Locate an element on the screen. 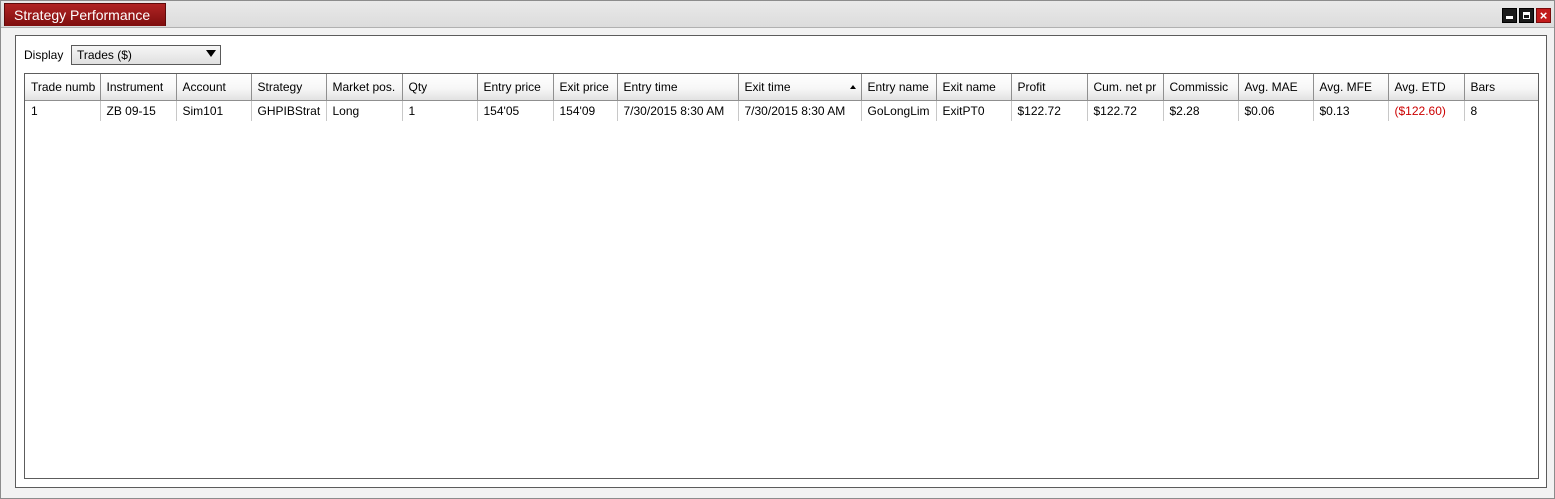  table-cell: 154'09 is located at coordinates (585, 110).